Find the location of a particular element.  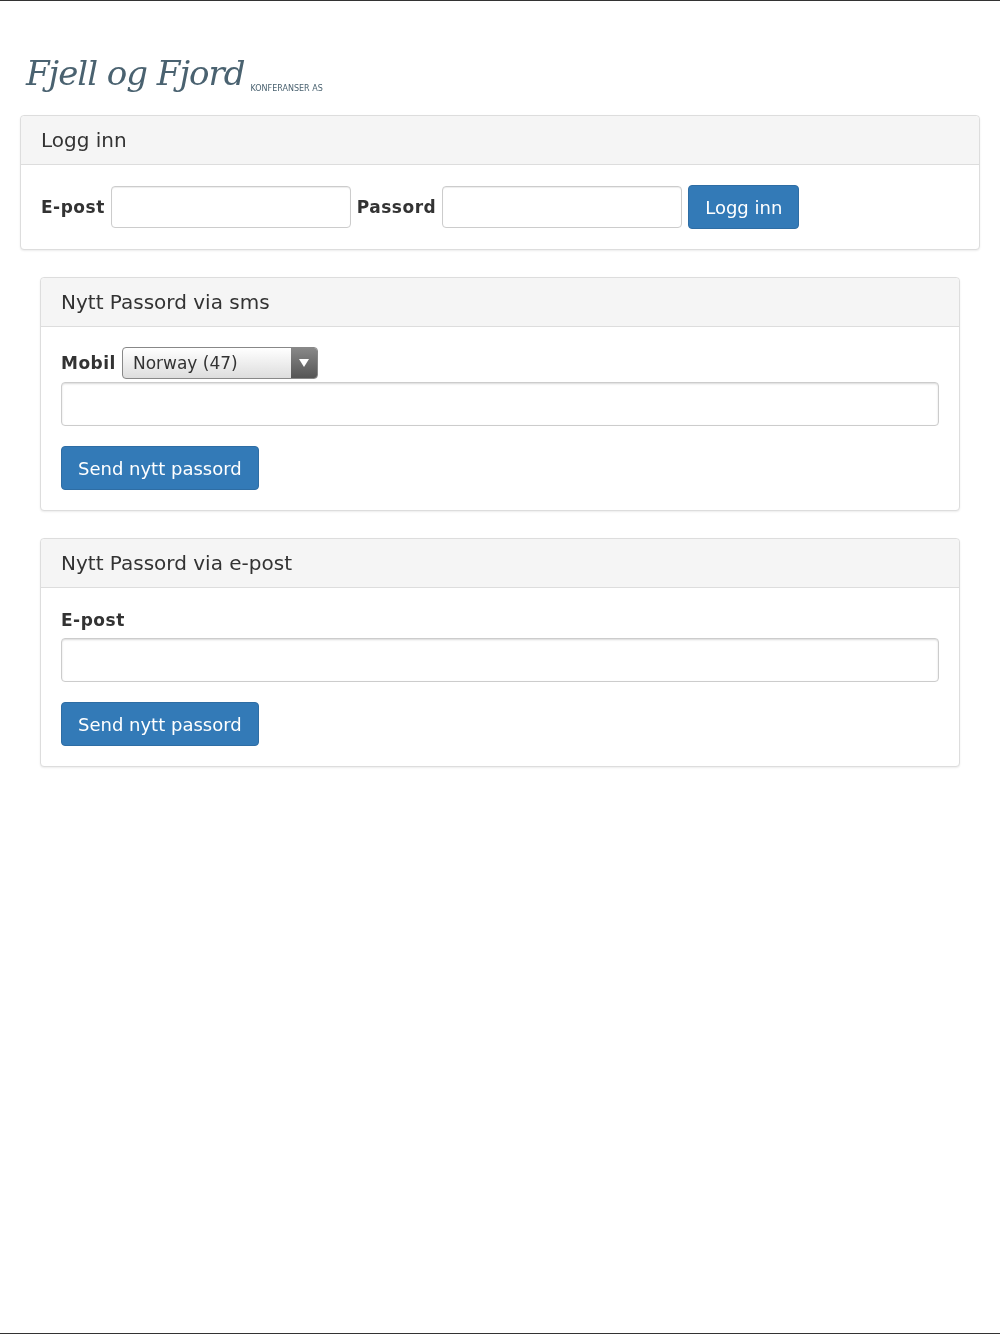

password-label: Passord is located at coordinates (396, 207).